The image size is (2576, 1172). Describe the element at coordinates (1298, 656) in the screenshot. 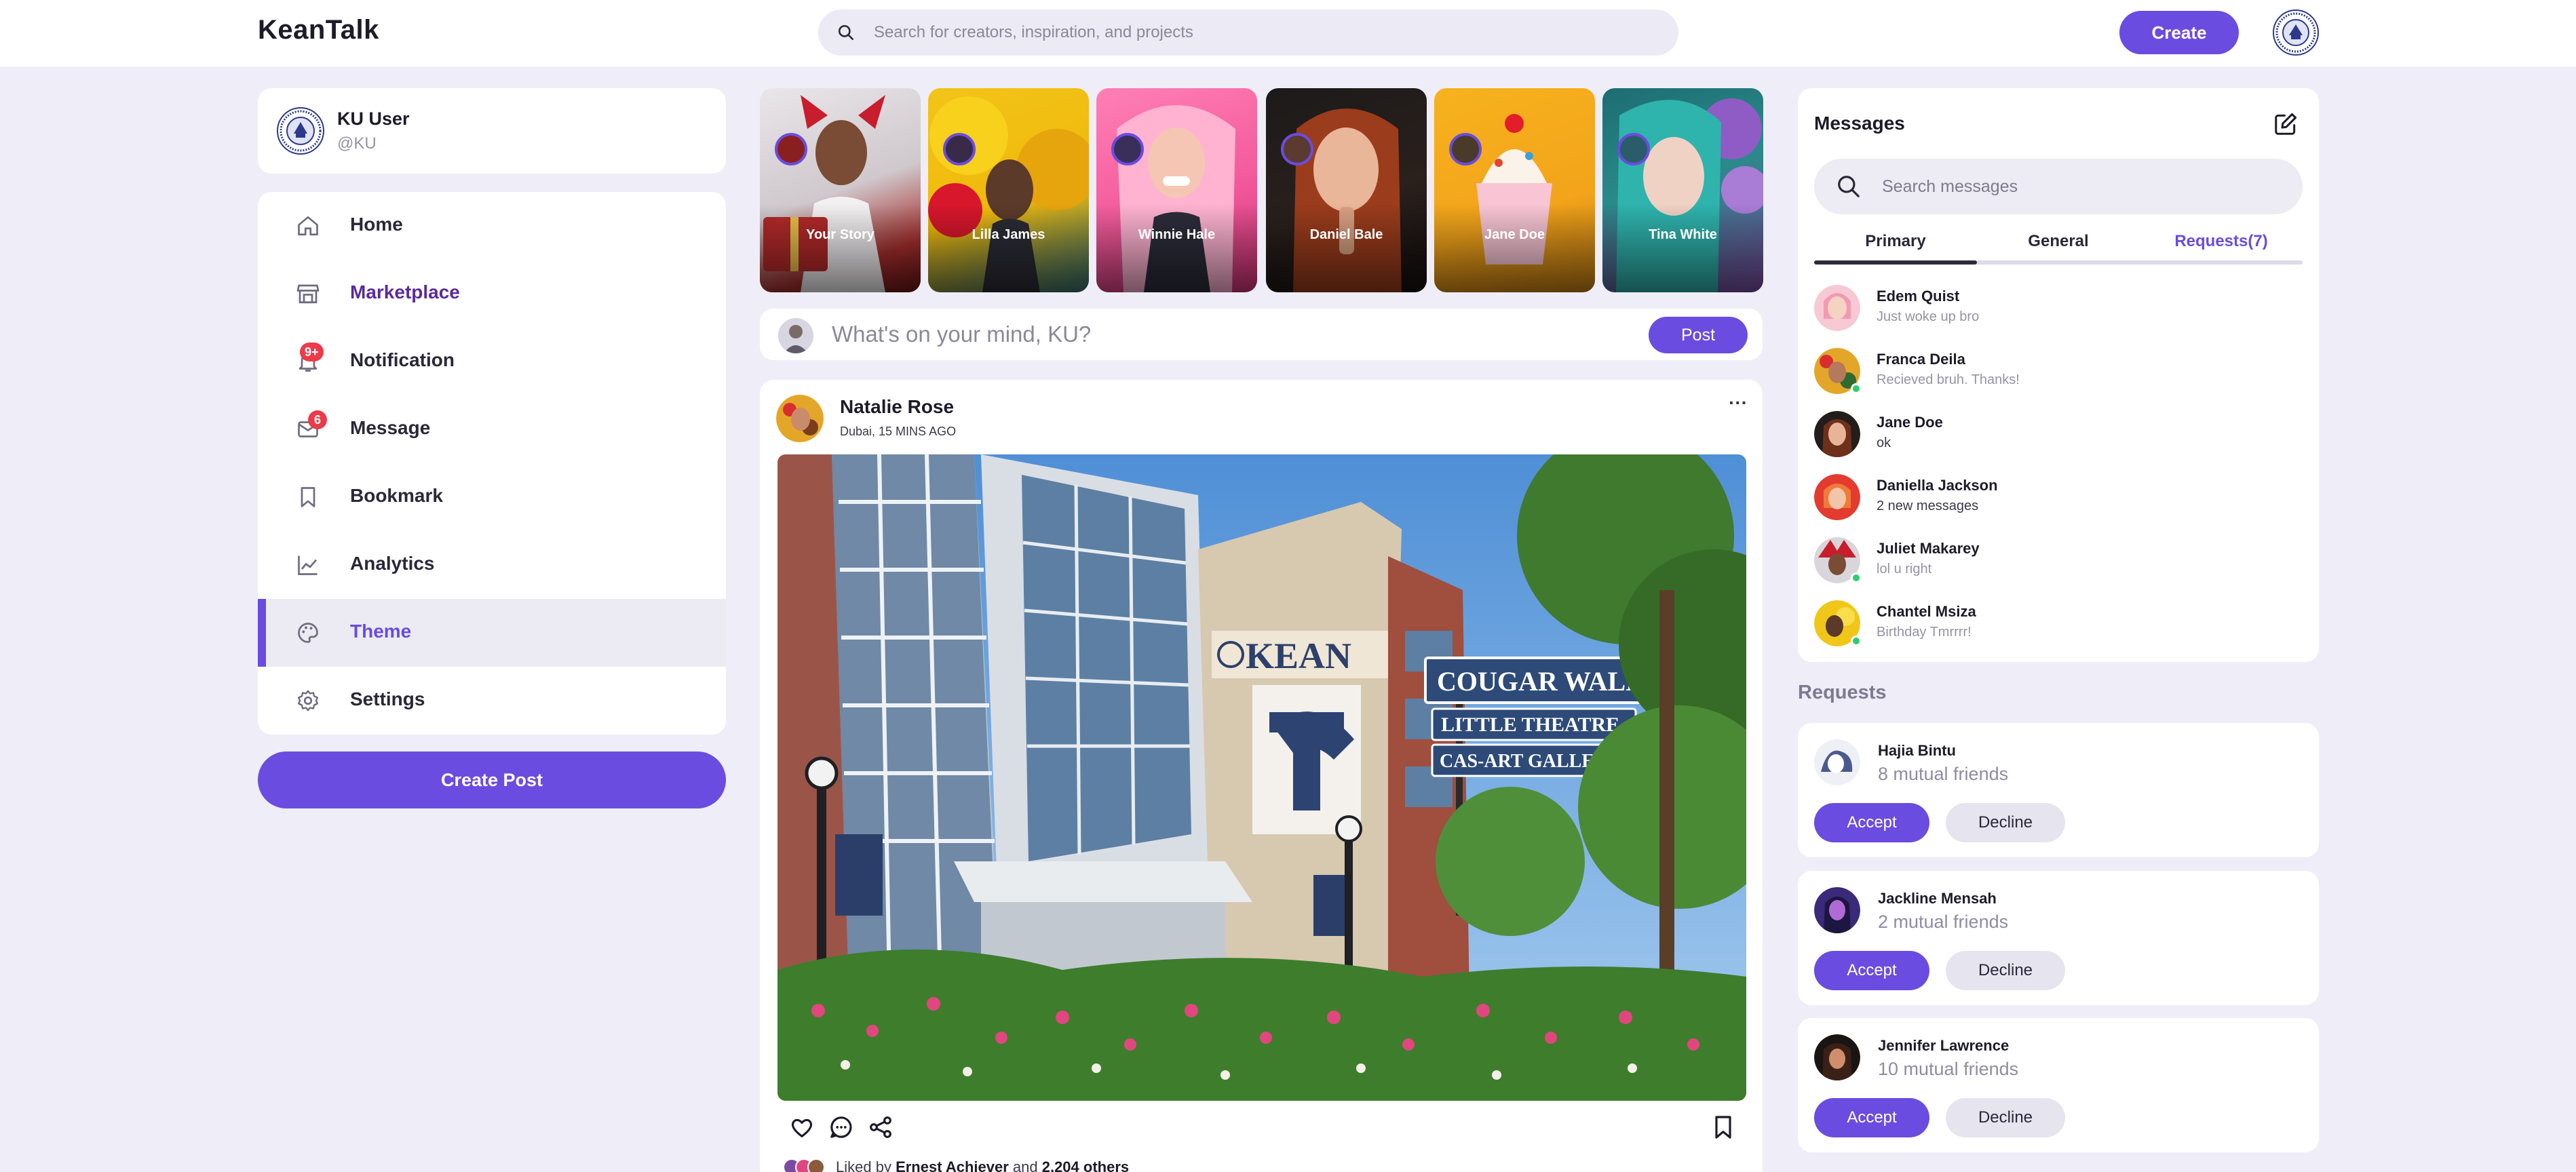

I see `building-sign-text: KEAN` at that location.